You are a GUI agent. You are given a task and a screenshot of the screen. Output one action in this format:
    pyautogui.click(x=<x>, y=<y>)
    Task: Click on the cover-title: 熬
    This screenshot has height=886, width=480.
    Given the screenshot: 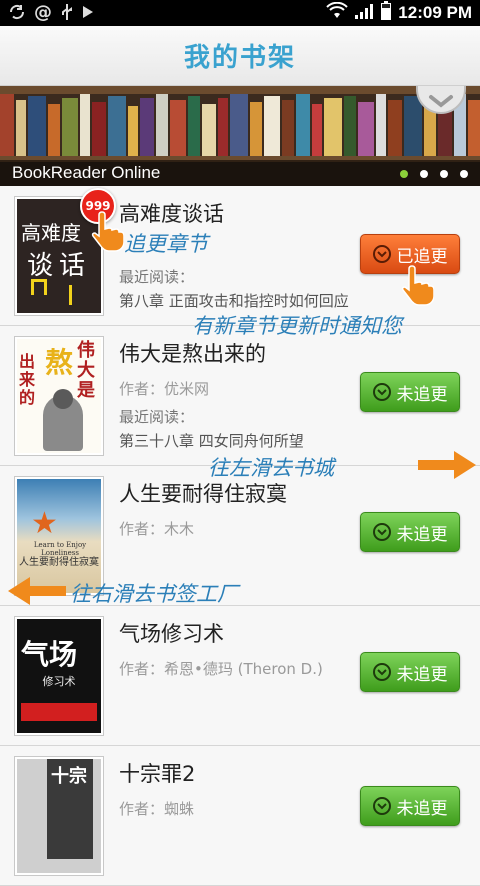 What is the action you would take?
    pyautogui.click(x=59, y=362)
    